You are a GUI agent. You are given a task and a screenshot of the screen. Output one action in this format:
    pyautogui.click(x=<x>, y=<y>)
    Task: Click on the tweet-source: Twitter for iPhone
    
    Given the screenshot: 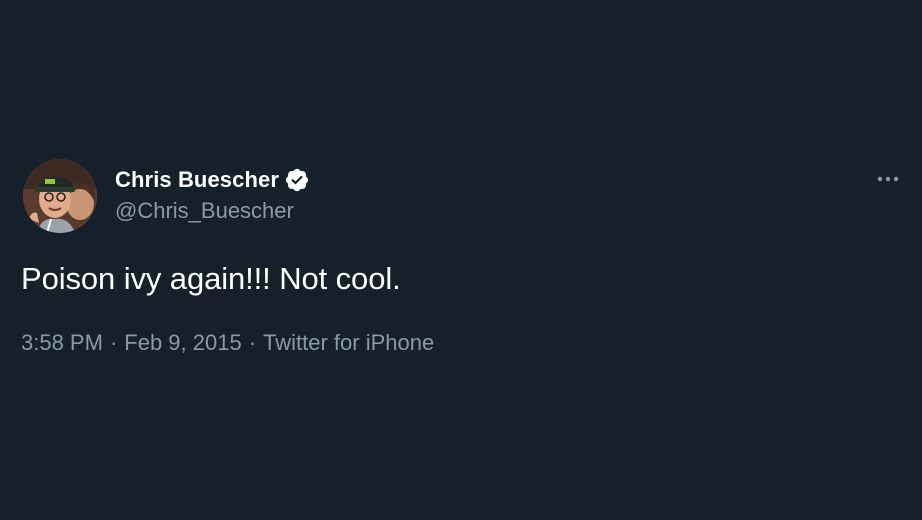 What is the action you would take?
    pyautogui.click(x=348, y=342)
    